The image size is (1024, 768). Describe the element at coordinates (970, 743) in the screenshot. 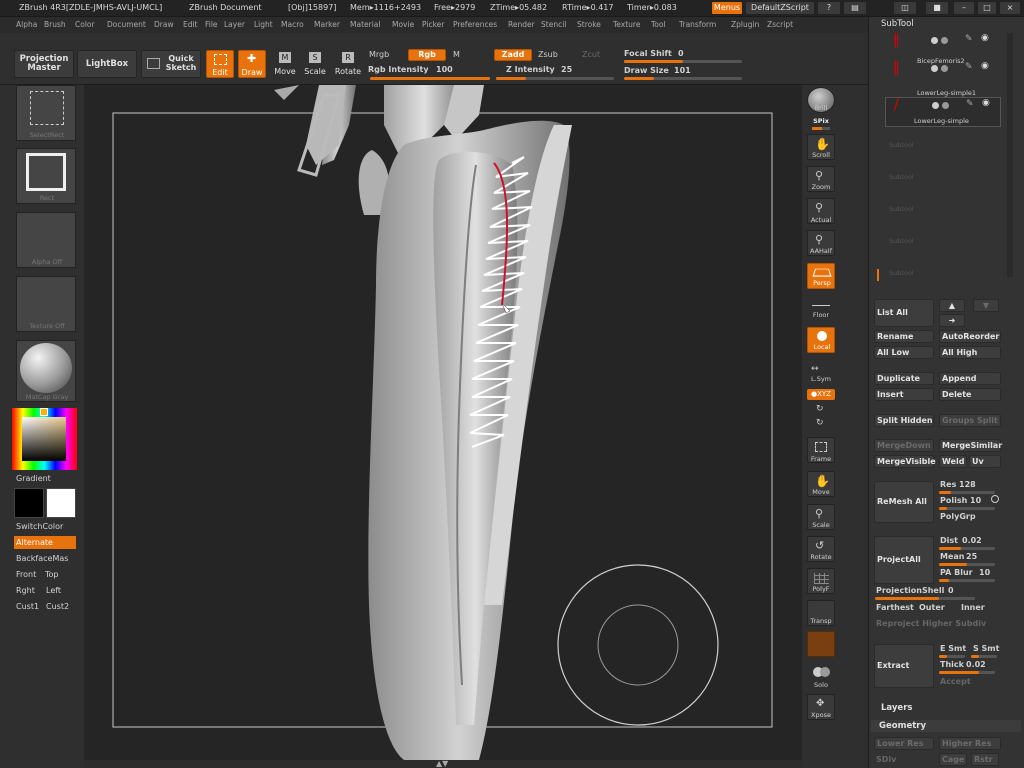

I see `higher-res-button: Higher Res` at that location.